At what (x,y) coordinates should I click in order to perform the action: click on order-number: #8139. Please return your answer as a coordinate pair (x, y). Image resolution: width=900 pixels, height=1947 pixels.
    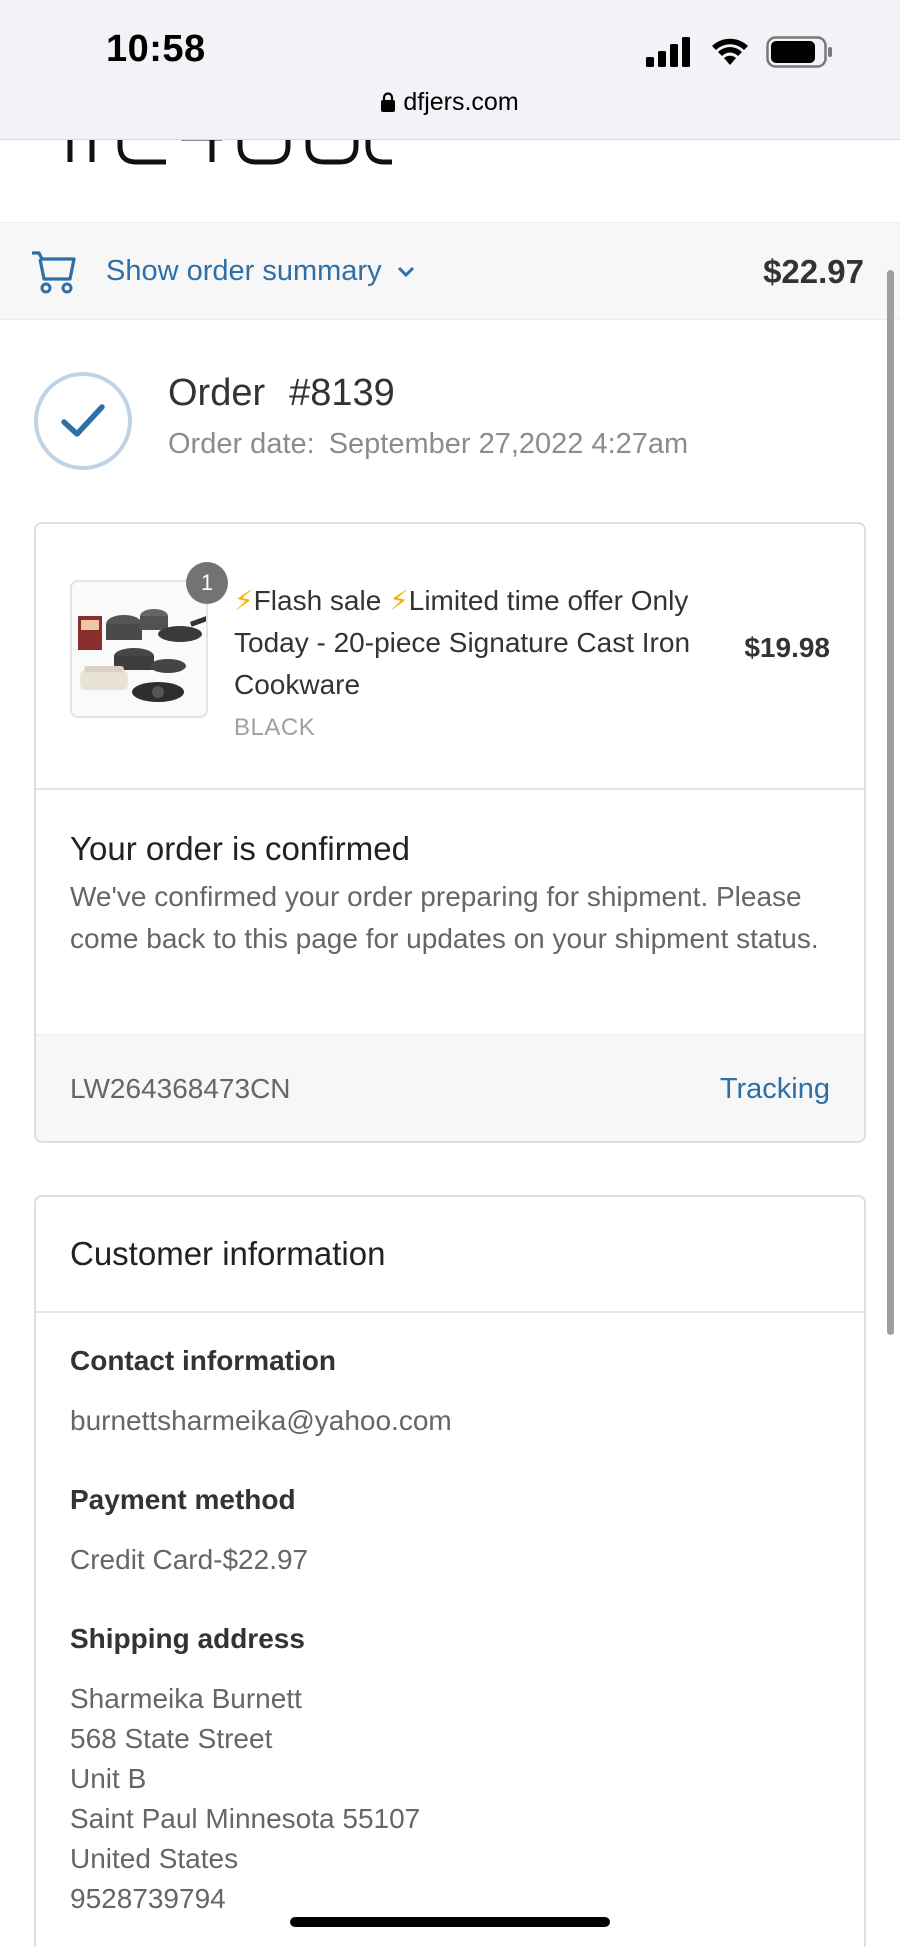
    Looking at the image, I should click on (342, 393).